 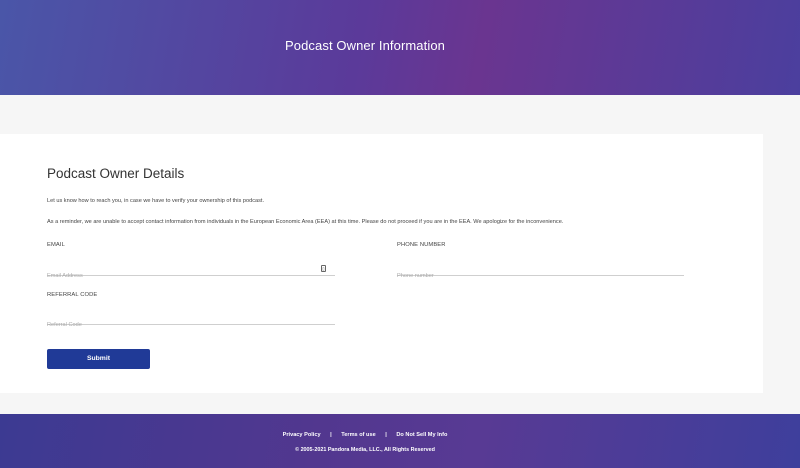 What do you see at coordinates (98, 359) in the screenshot?
I see `submit-button: Submit` at bounding box center [98, 359].